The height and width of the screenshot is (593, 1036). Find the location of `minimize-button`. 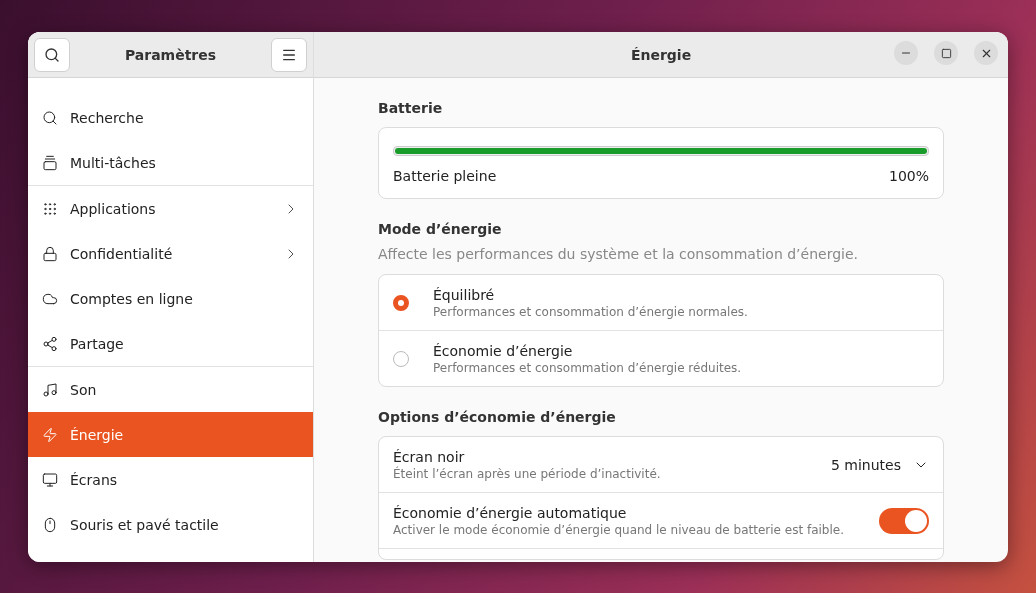

minimize-button is located at coordinates (906, 53).